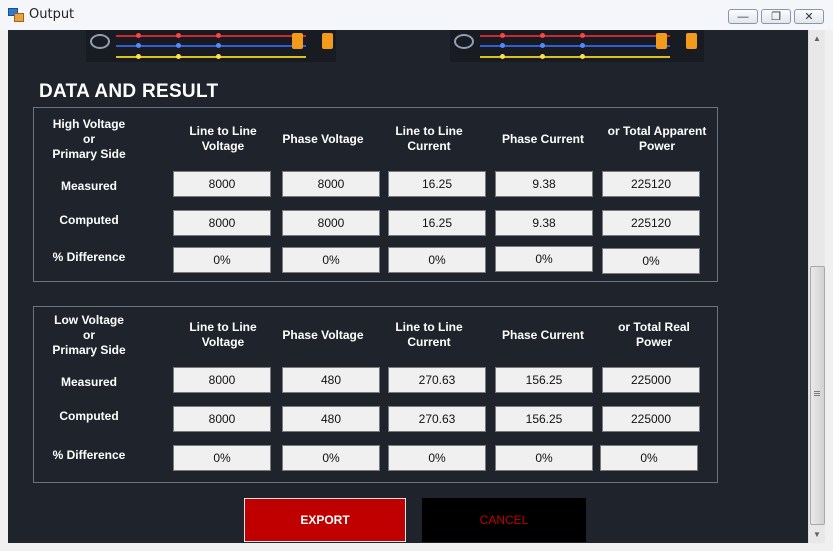 This screenshot has width=833, height=551. What do you see at coordinates (651, 184) in the screenshot?
I see `measured-power-field: 225120` at bounding box center [651, 184].